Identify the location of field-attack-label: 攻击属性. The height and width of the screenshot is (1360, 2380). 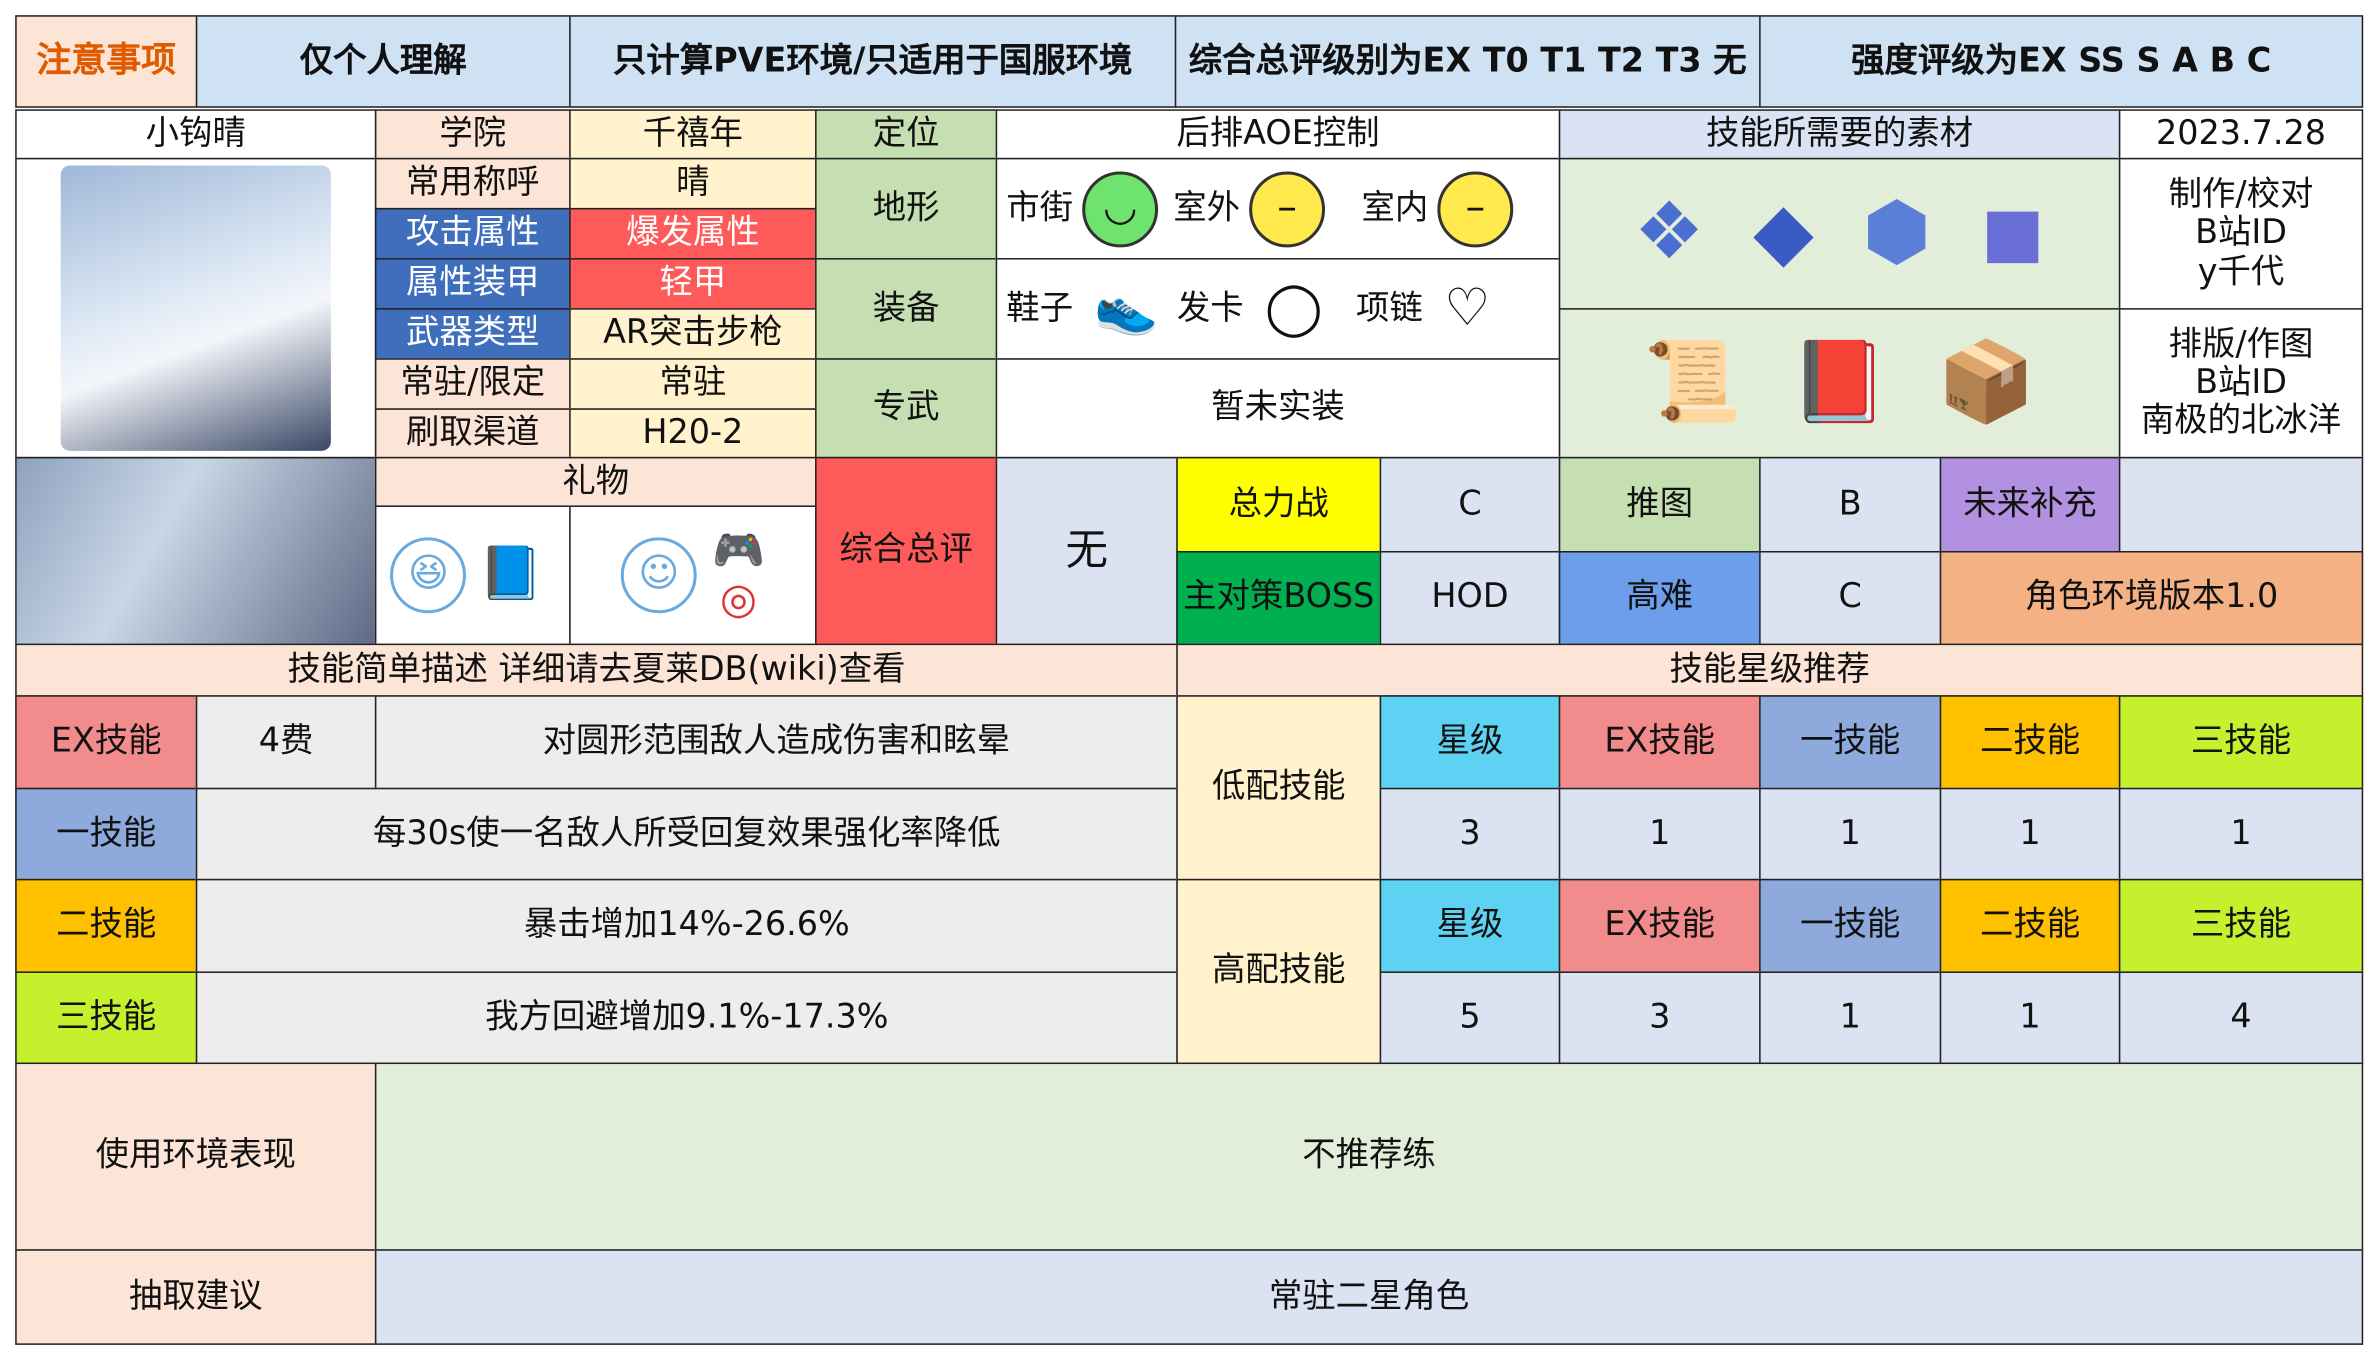
(472, 233).